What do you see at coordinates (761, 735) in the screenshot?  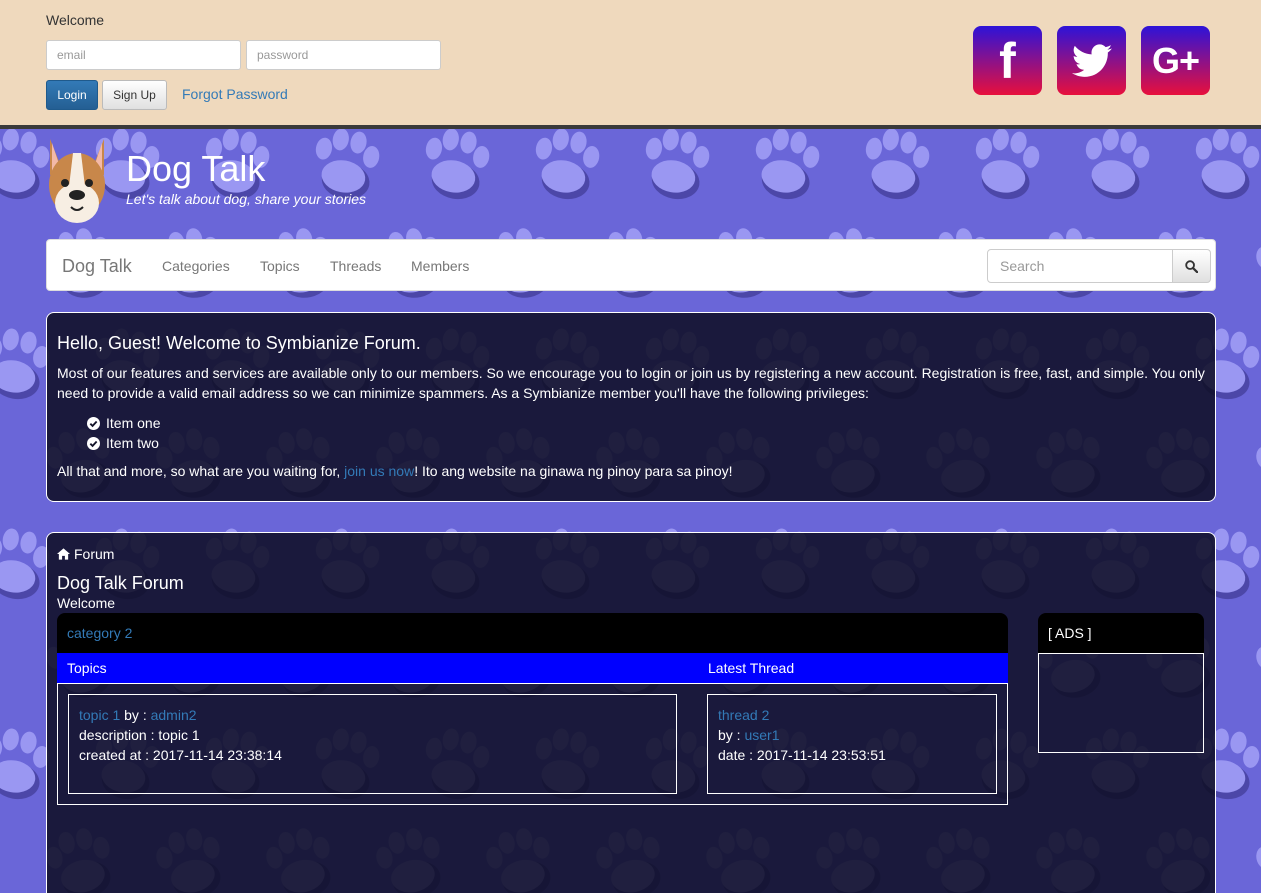 I see `thread-author-link: user1` at bounding box center [761, 735].